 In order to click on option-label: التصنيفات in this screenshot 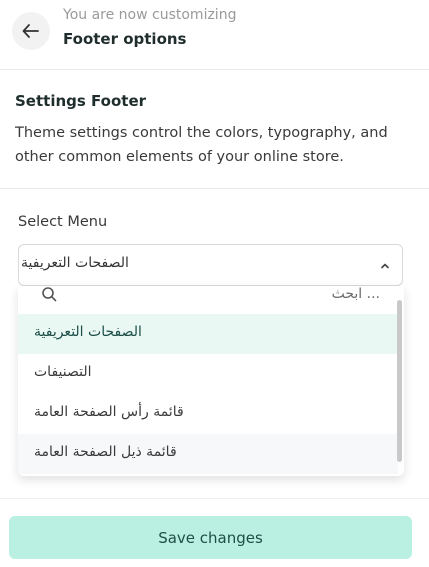, I will do `click(63, 372)`.